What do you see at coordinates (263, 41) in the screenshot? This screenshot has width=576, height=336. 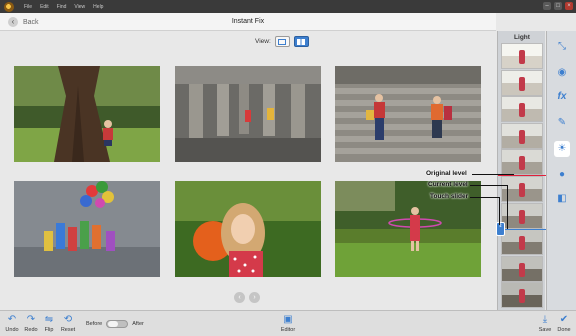 I see `view-label: View:` at bounding box center [263, 41].